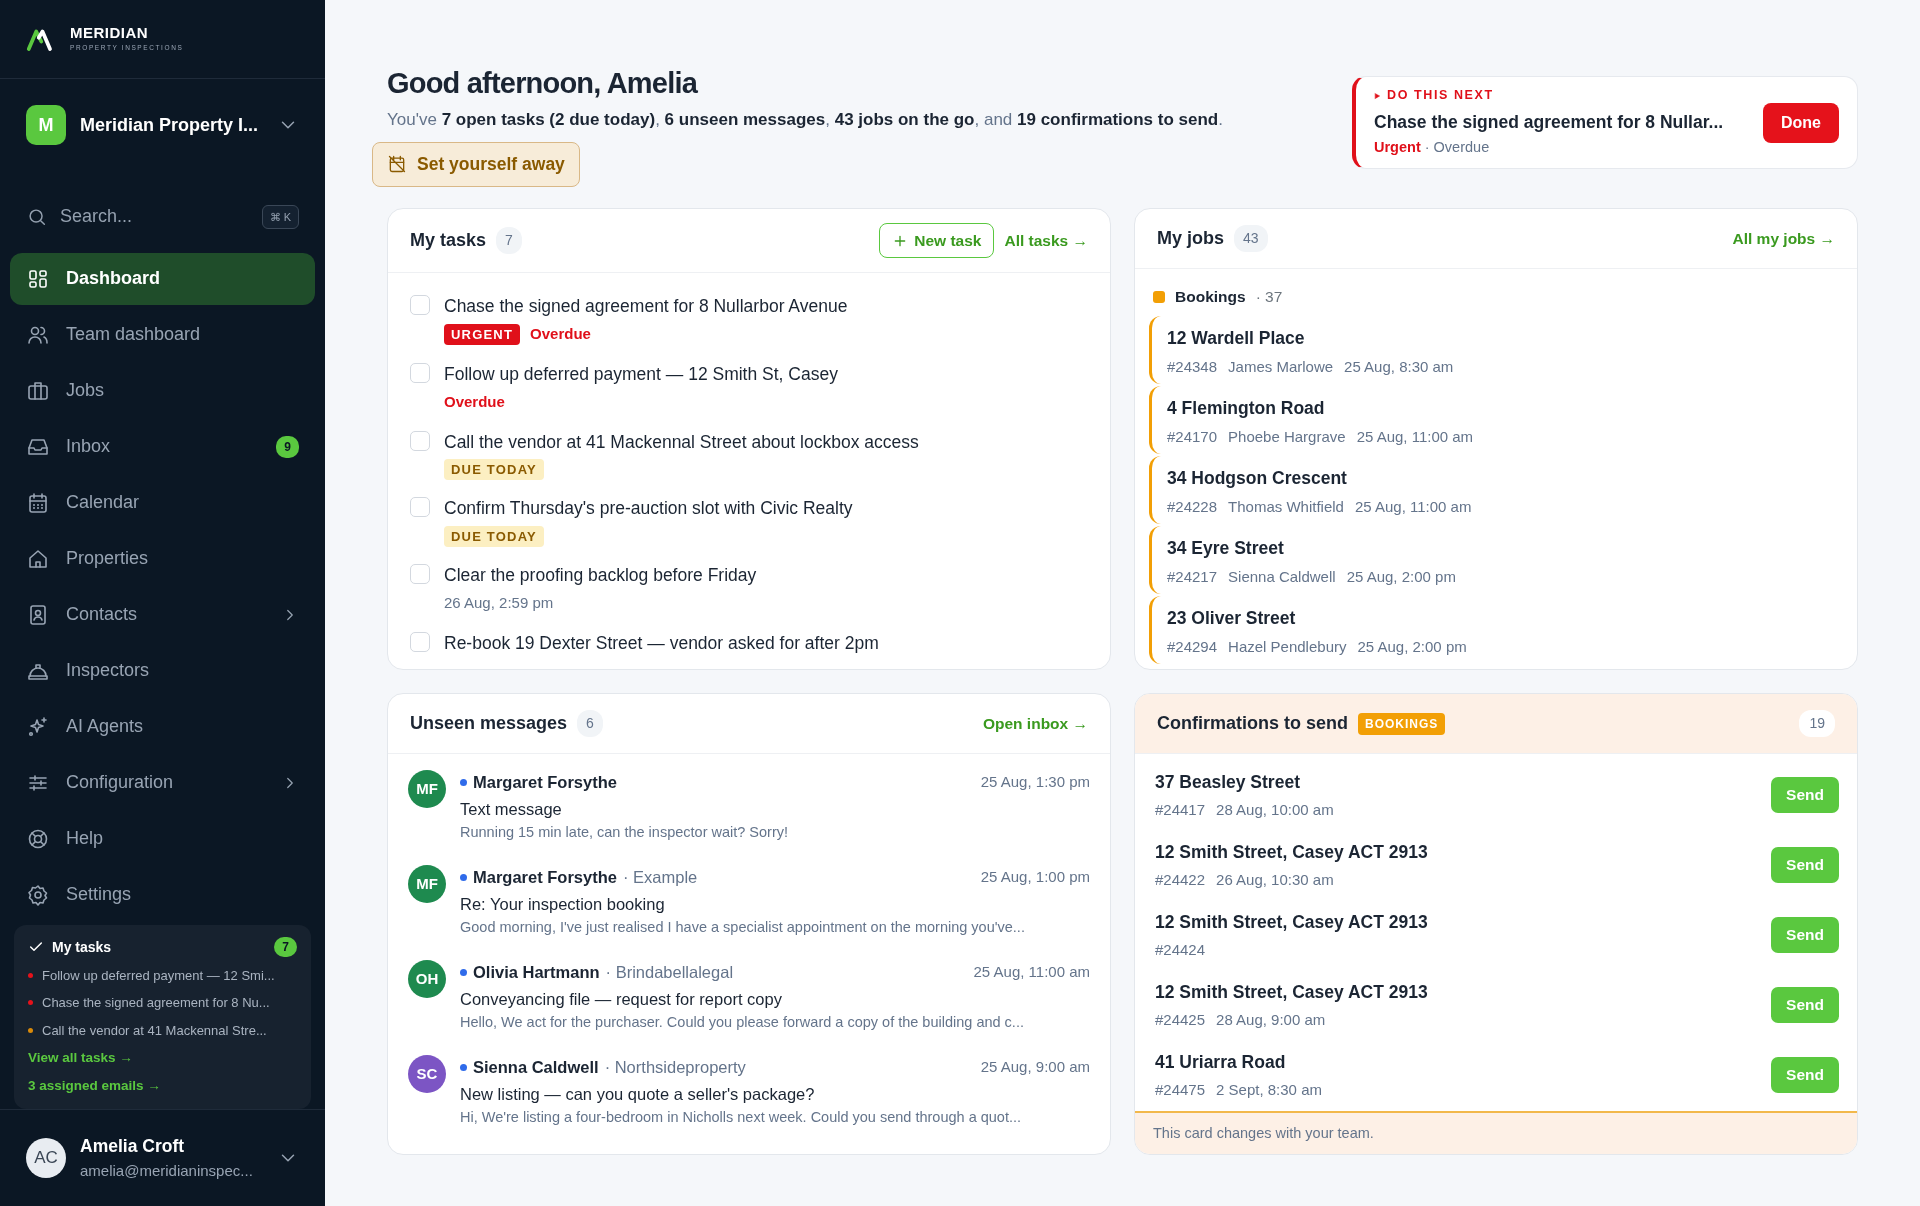  Describe the element at coordinates (1221, 1062) in the screenshot. I see `property-address: 41 Uriarra Road` at that location.